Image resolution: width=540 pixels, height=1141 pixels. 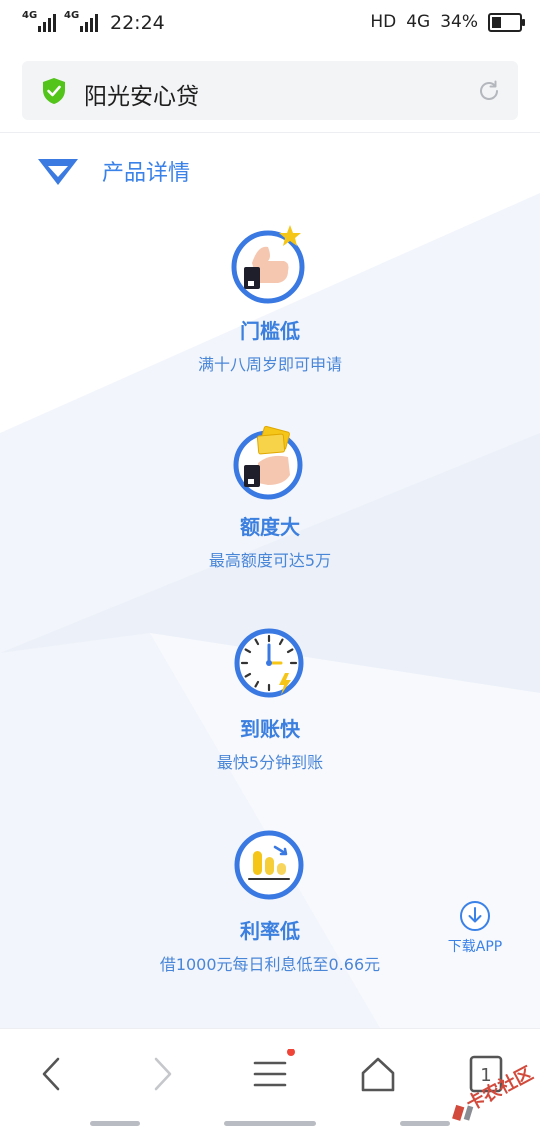 I want to click on diamond-icon, so click(x=58, y=172).